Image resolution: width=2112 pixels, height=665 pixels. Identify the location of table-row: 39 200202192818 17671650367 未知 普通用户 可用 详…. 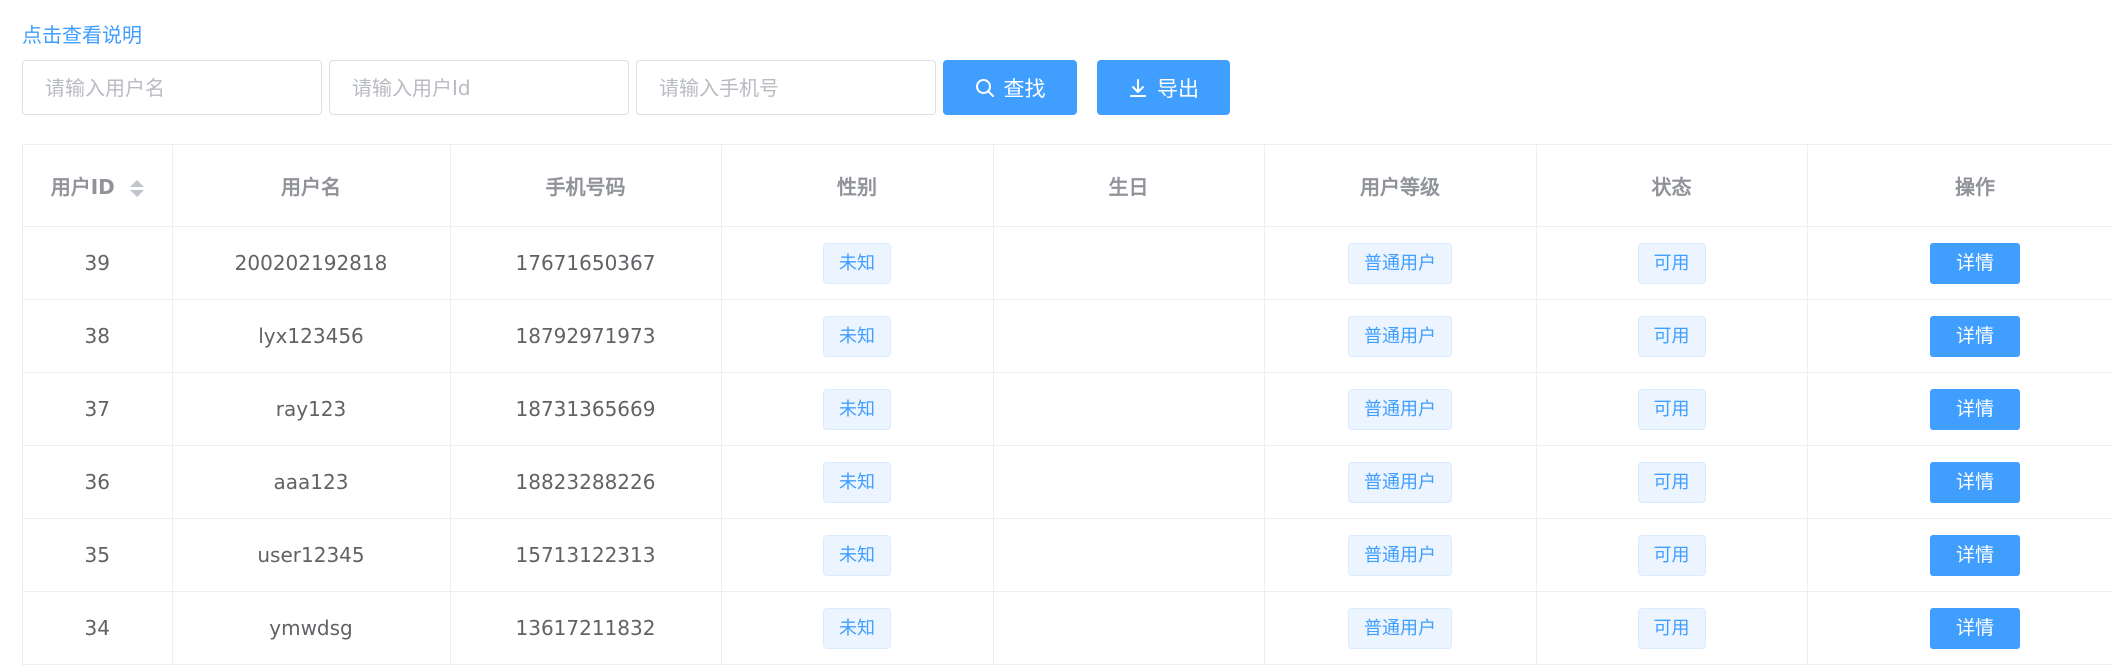
(1067, 263).